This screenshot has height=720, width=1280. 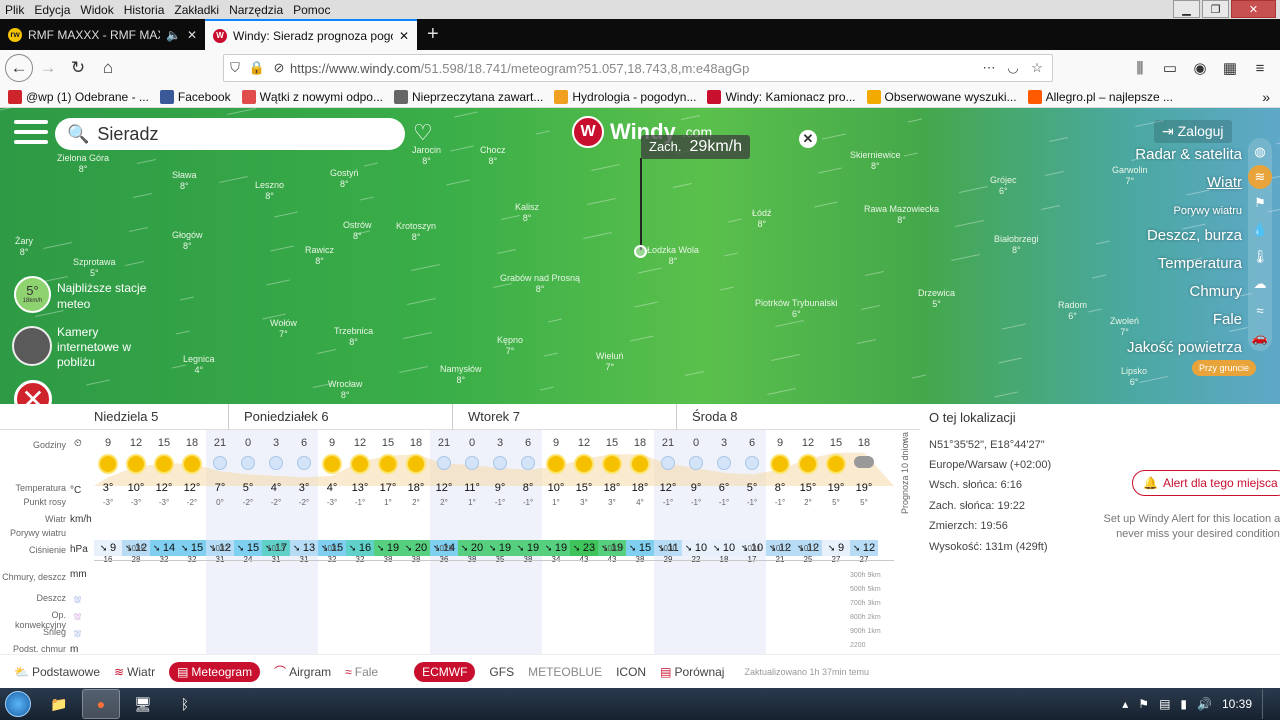 What do you see at coordinates (196, 10) in the screenshot?
I see `menu-item: Zakładki` at bounding box center [196, 10].